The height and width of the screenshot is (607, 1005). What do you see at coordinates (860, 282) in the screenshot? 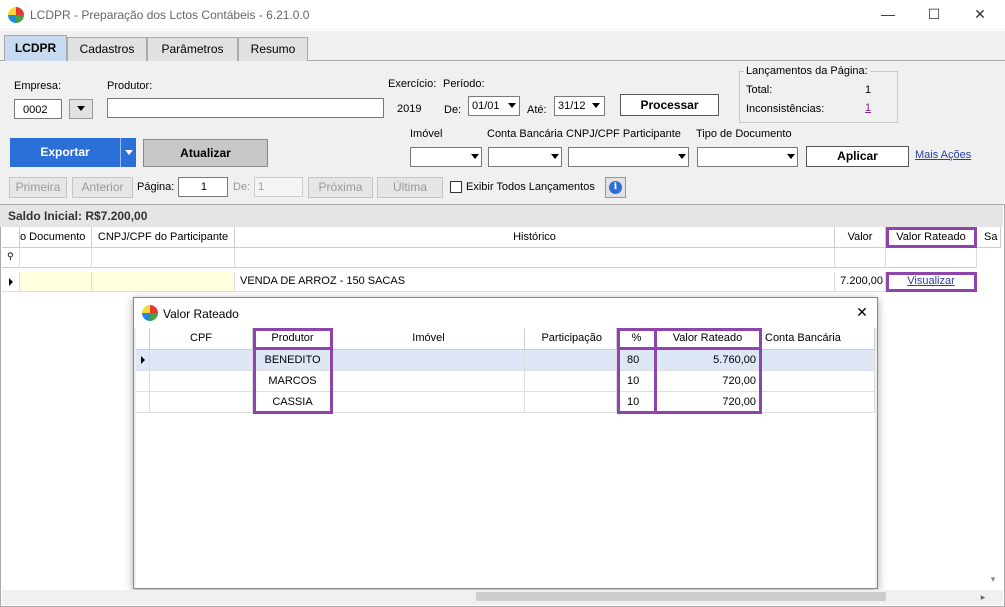
I see `cell-valor: 7.200,00` at bounding box center [860, 282].